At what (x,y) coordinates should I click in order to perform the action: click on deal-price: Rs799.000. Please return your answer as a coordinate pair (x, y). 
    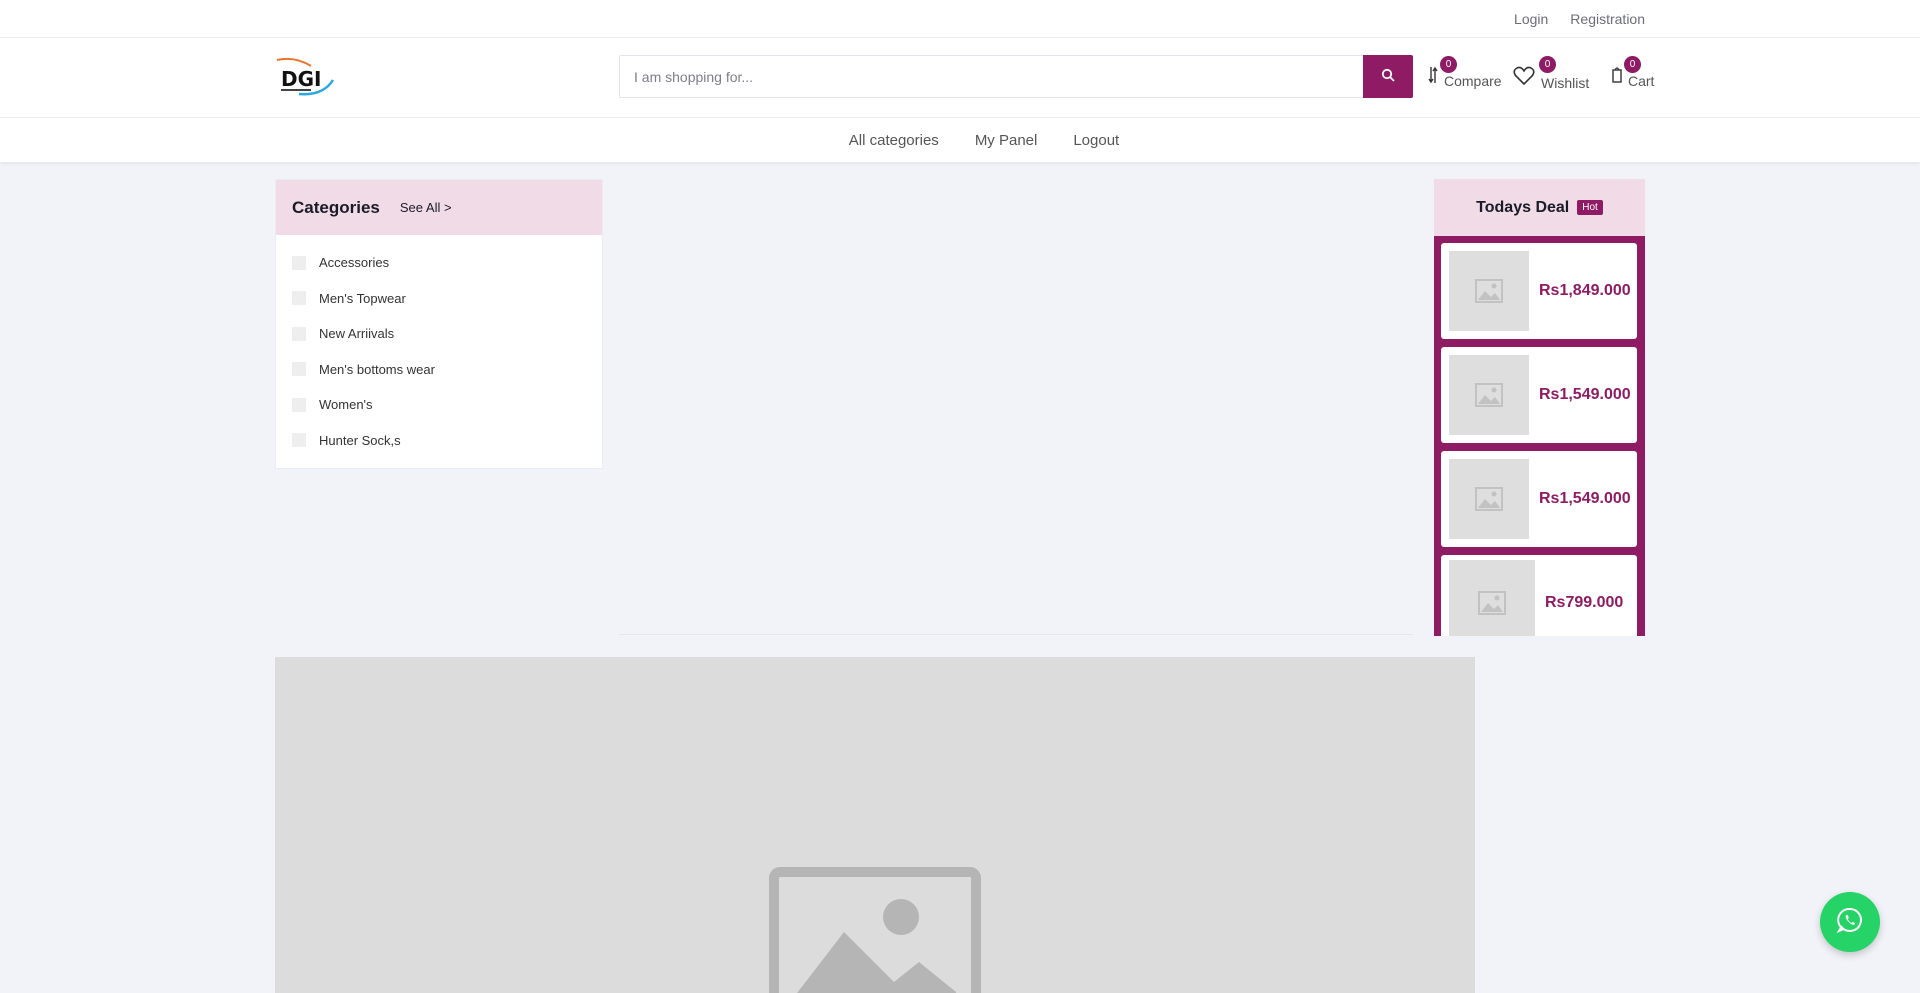
    Looking at the image, I should click on (1584, 602).